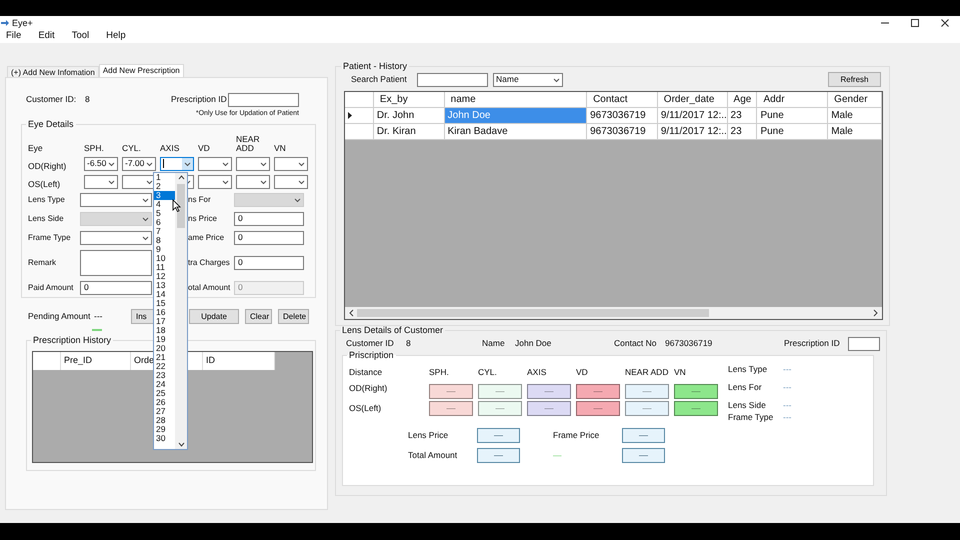  I want to click on list-option: 21, so click(164, 357).